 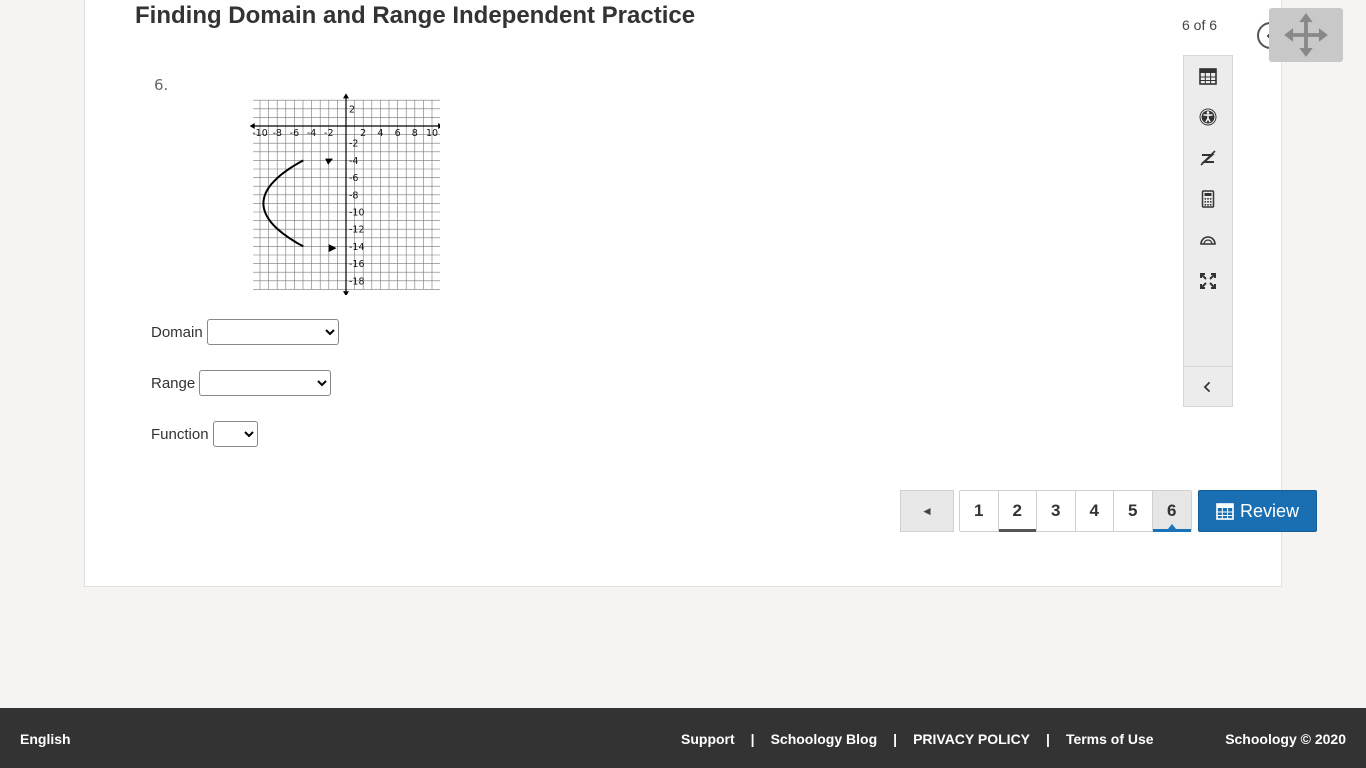 I want to click on function-label: Function, so click(x=180, y=434).